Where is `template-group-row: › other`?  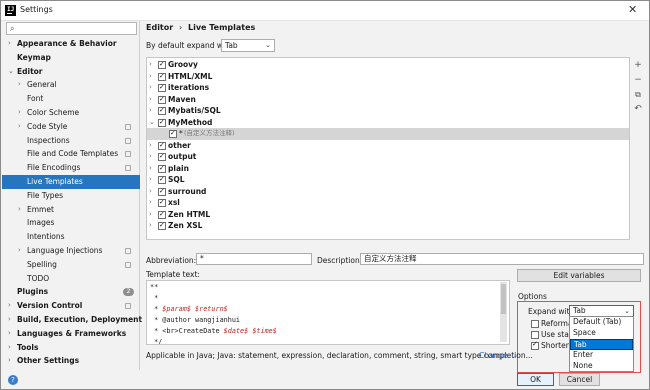
template-group-row: › other is located at coordinates (388, 146).